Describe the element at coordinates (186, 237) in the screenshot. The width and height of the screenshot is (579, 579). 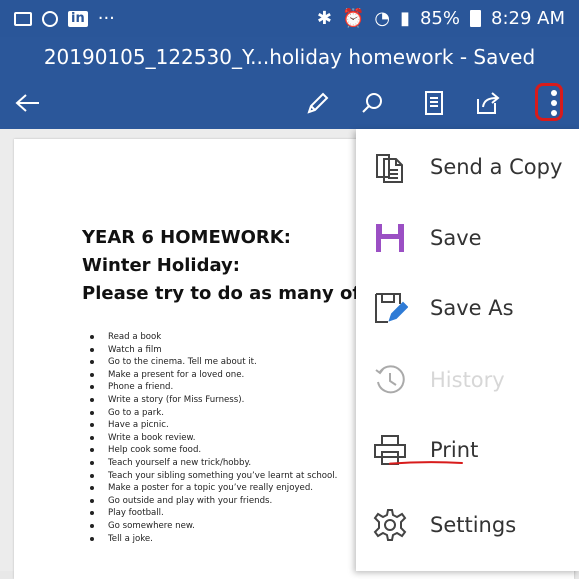
I see `doc-heading-1: YEAR 6 HOMEWORK:` at that location.